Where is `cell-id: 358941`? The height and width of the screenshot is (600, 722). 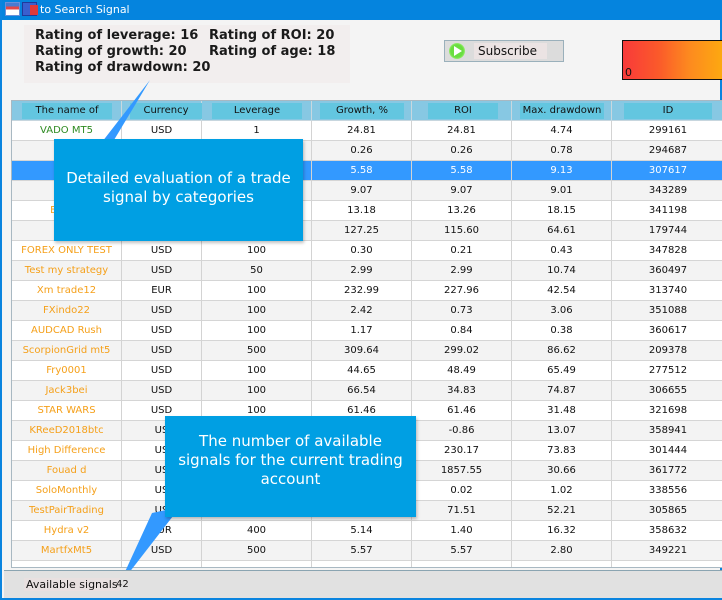
cell-id: 358941 is located at coordinates (667, 431).